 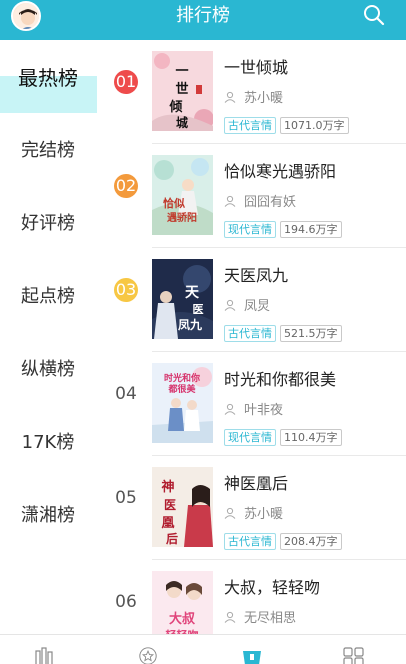 I want to click on svg-text: 遇骄阳, so click(x=182, y=217).